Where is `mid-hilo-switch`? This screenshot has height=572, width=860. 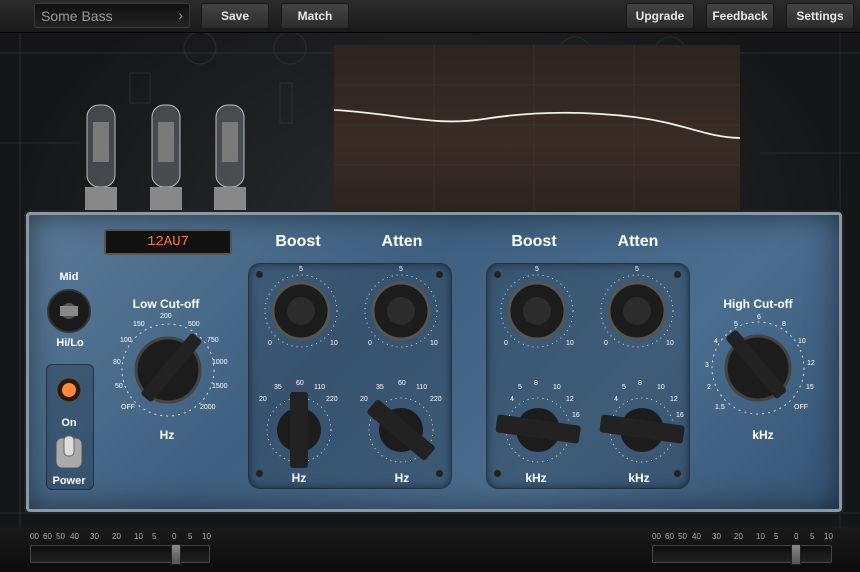 mid-hilo-switch is located at coordinates (69, 311).